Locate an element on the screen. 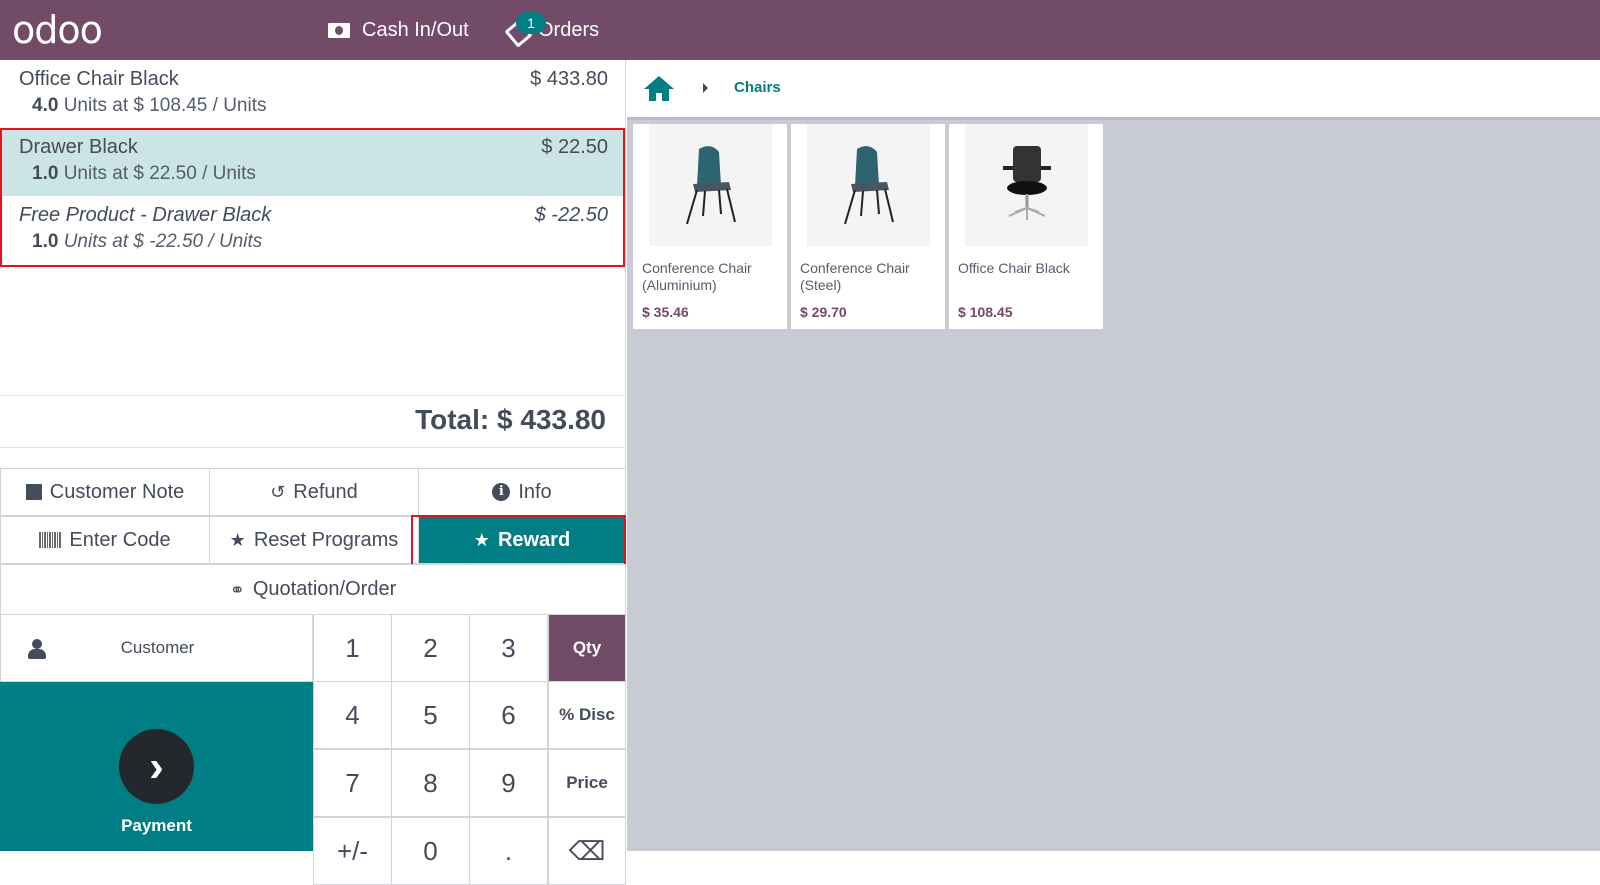 The image size is (1600, 885). mode-price-button: Price is located at coordinates (587, 783).